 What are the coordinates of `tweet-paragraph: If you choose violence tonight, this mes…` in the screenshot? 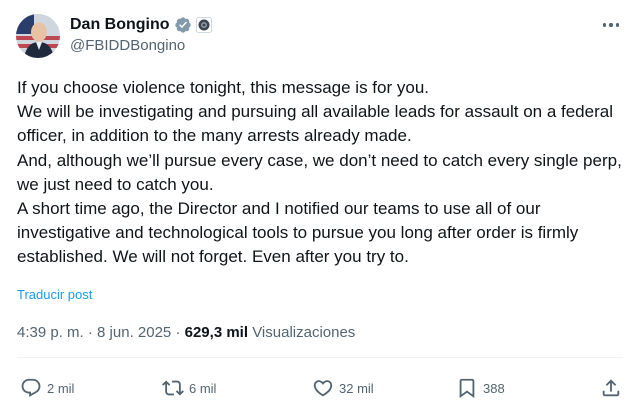 It's located at (223, 87).